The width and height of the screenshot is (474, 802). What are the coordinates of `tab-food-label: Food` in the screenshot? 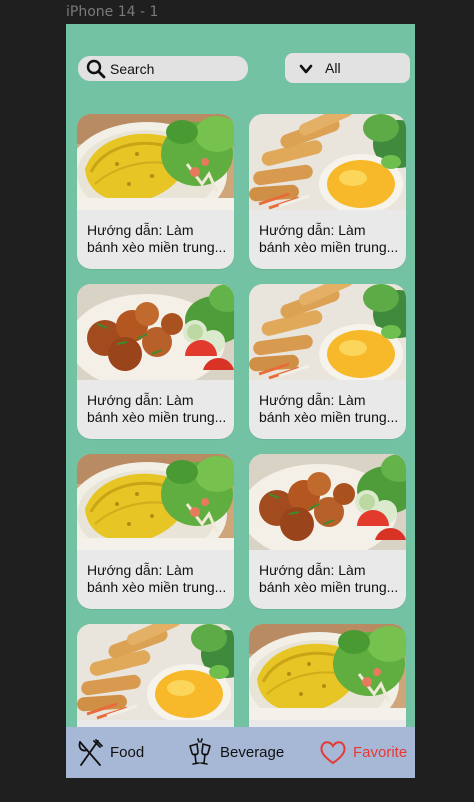 It's located at (127, 752).